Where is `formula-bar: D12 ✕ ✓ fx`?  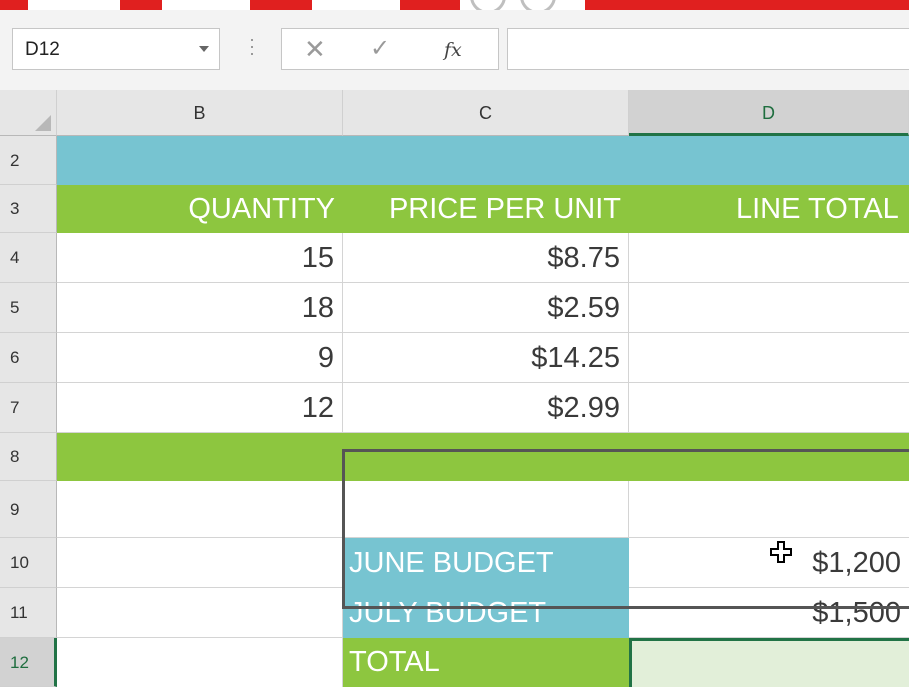 formula-bar: D12 ✕ ✓ fx is located at coordinates (454, 50).